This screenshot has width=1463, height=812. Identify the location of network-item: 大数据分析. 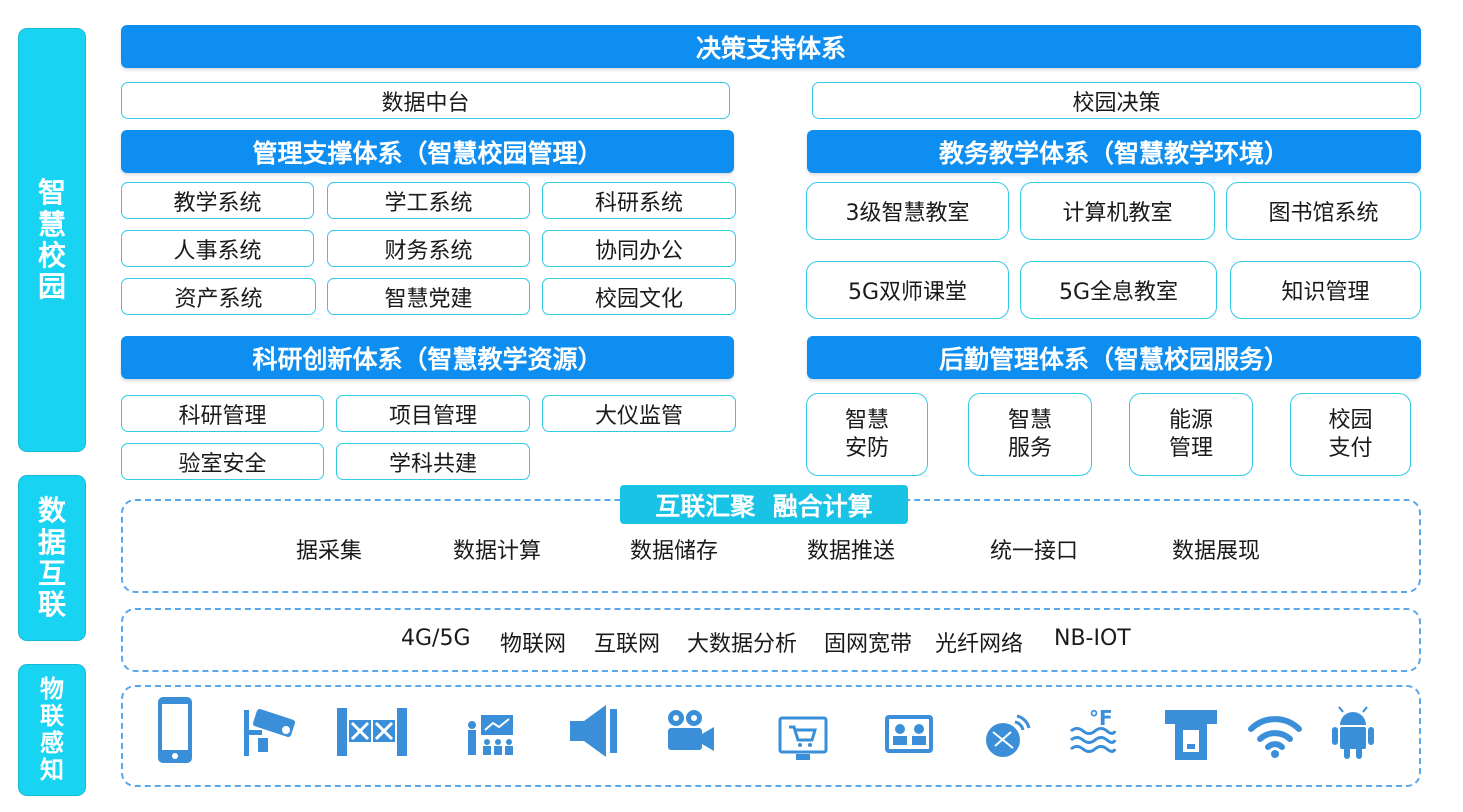
(742, 644).